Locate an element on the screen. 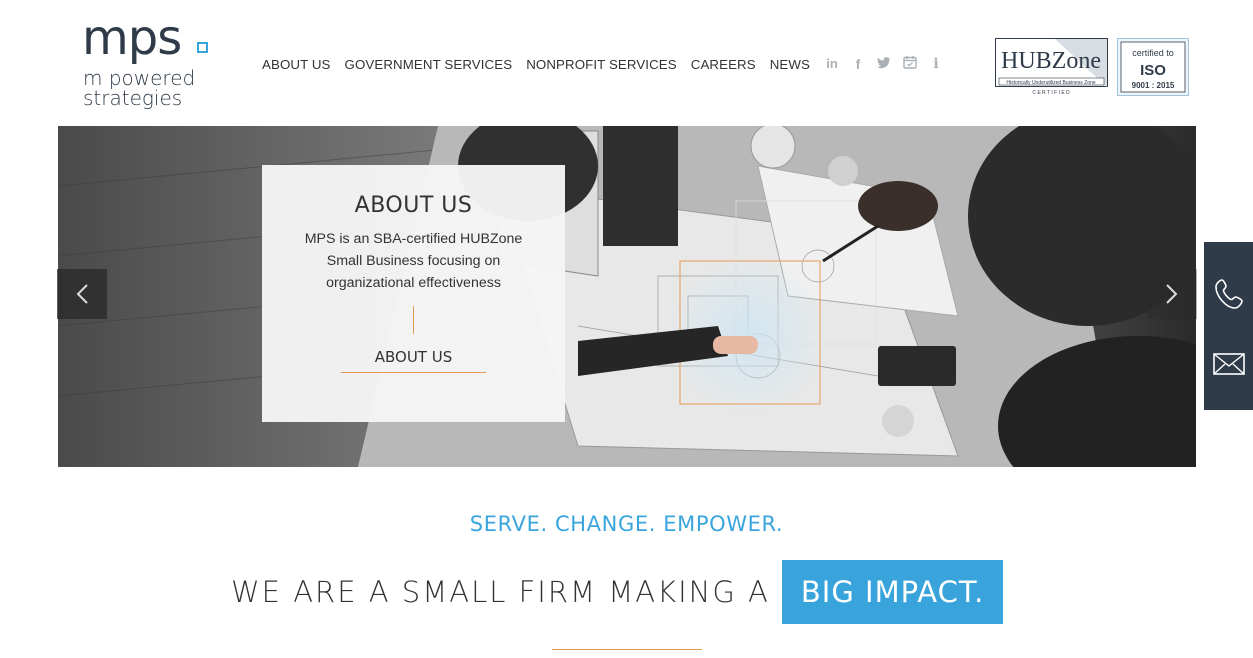 The height and width of the screenshot is (658, 1253). nav-nonprofit-services: NONPROFIT SERVICES is located at coordinates (601, 64).